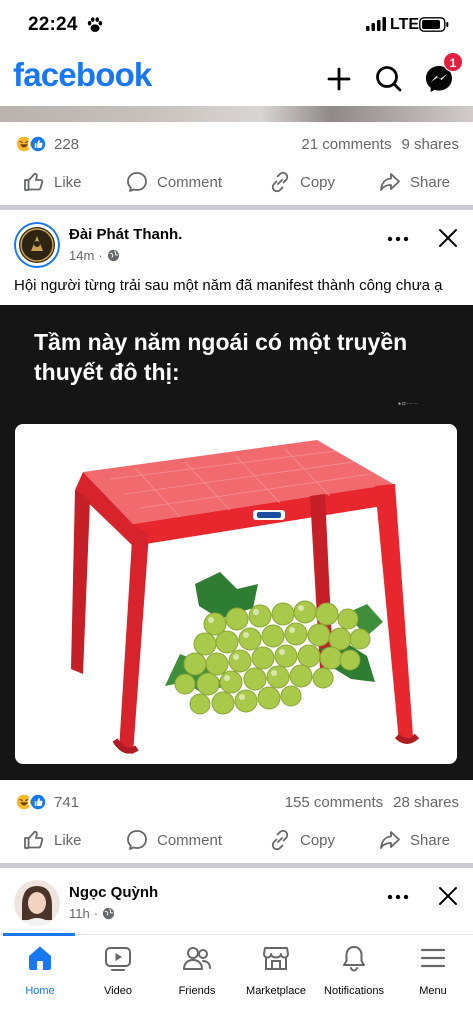 This screenshot has height=1024, width=473. What do you see at coordinates (37, 245) in the screenshot?
I see `page-avatar` at bounding box center [37, 245].